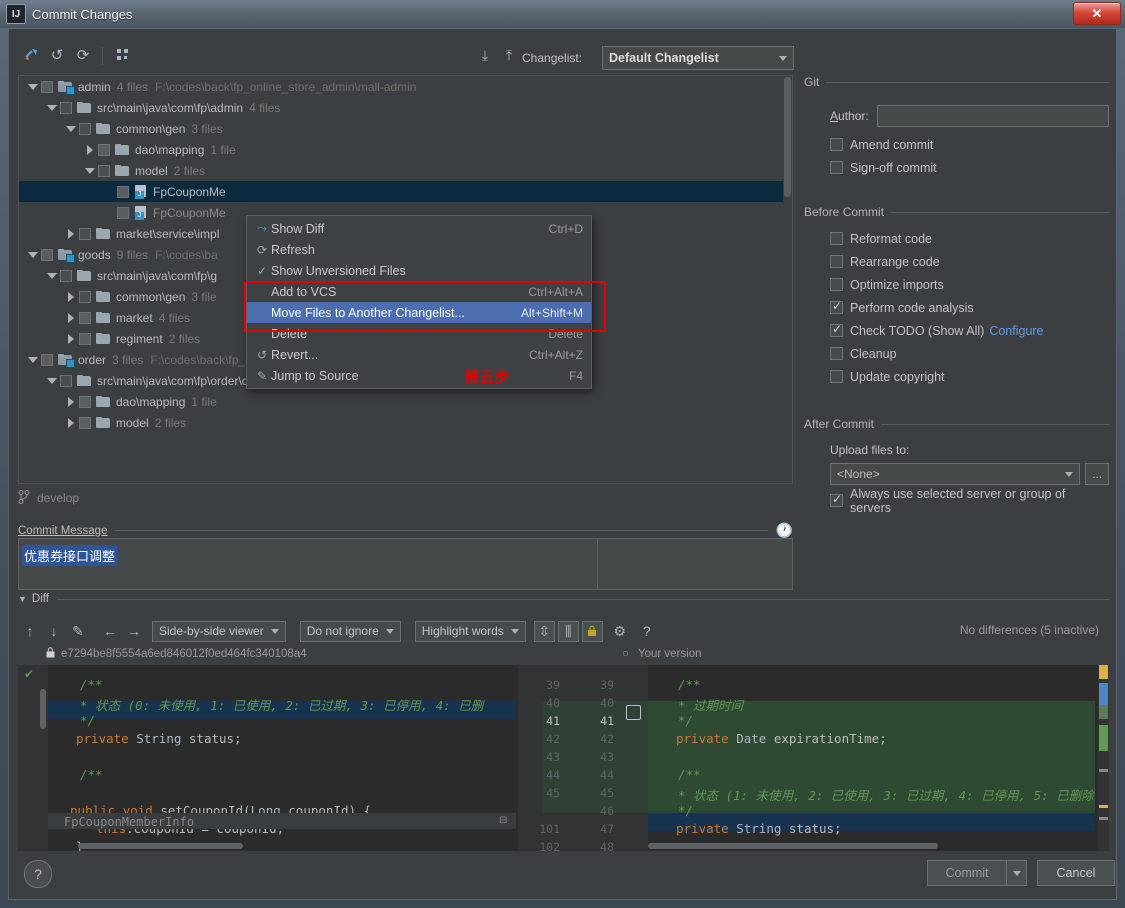 This screenshot has height=908, width=1125. I want to click on context-menu-item: ⤳ Show Diff Ctrl+D, so click(419, 228).